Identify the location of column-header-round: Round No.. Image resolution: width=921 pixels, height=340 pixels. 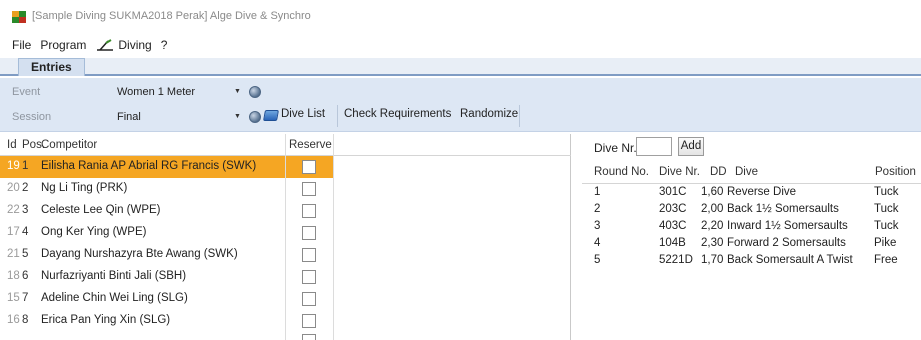
(621, 172).